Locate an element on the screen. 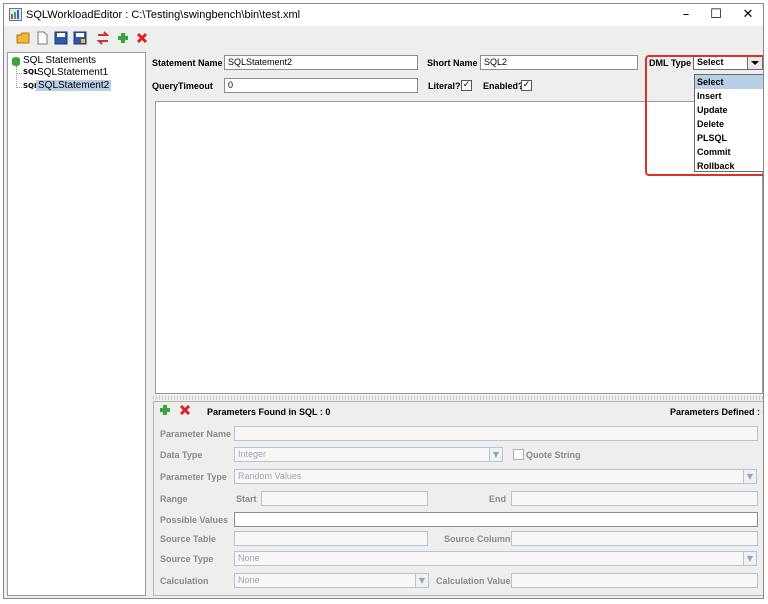 The height and width of the screenshot is (604, 768). add-icon is located at coordinates (123, 38).